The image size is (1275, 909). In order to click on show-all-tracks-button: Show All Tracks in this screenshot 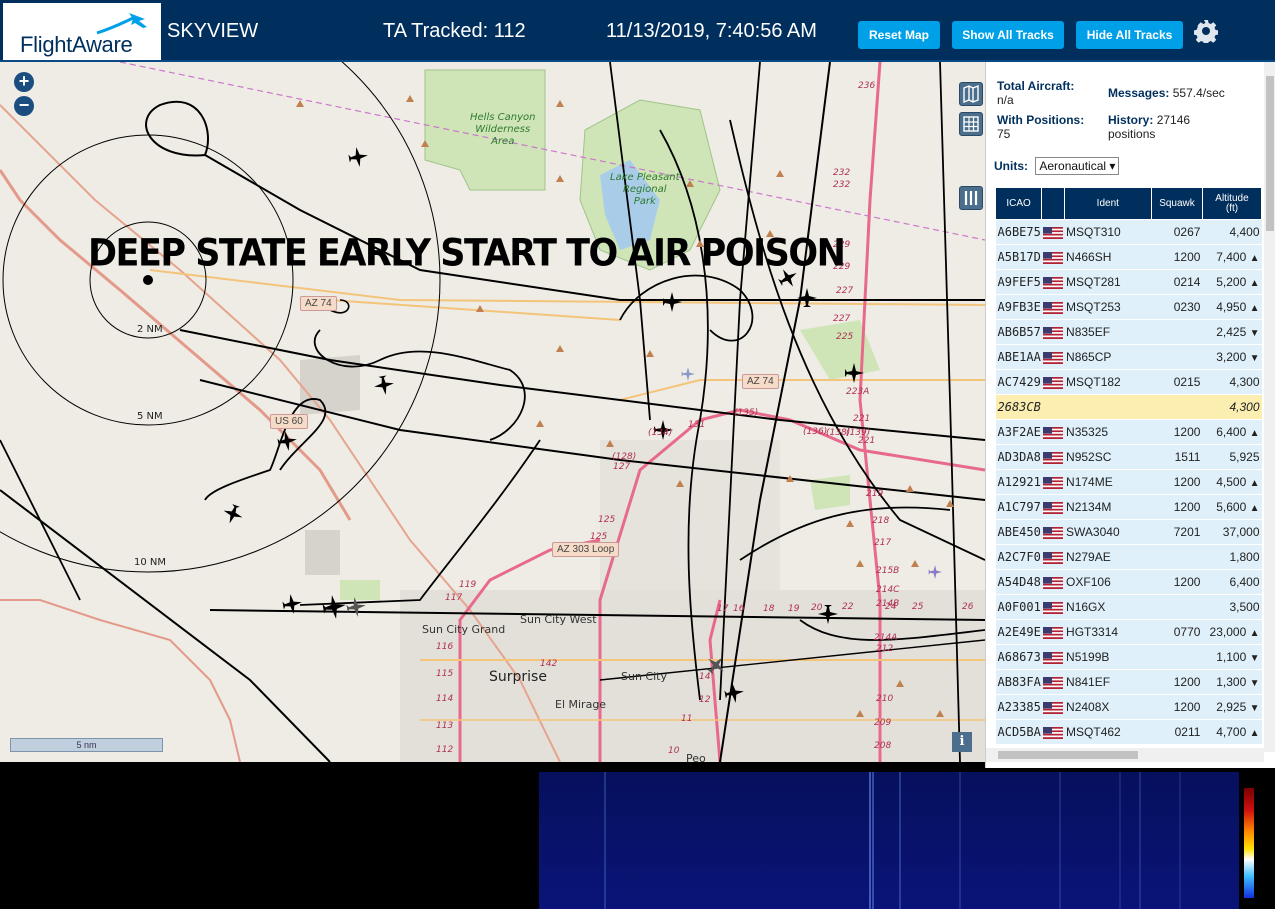, I will do `click(1008, 35)`.